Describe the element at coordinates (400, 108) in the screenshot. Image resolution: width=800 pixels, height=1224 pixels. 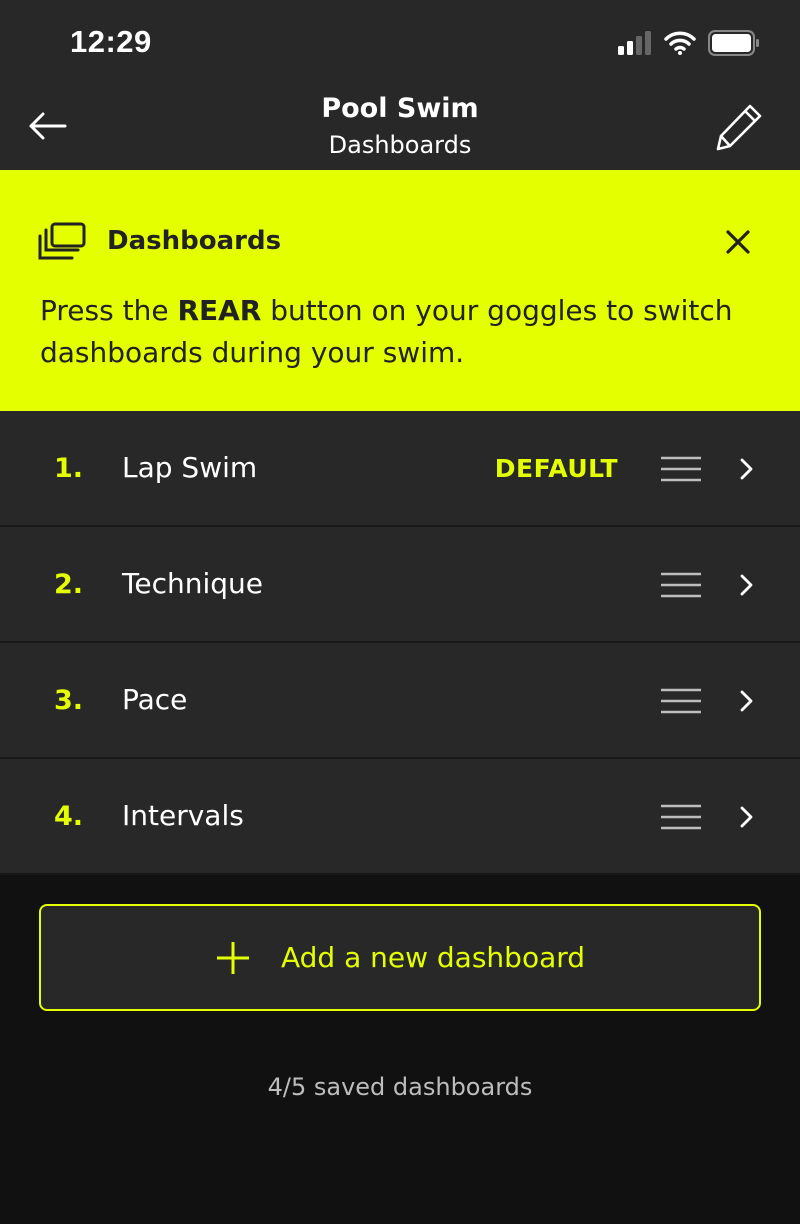
I see `page-title: Pool Swim` at that location.